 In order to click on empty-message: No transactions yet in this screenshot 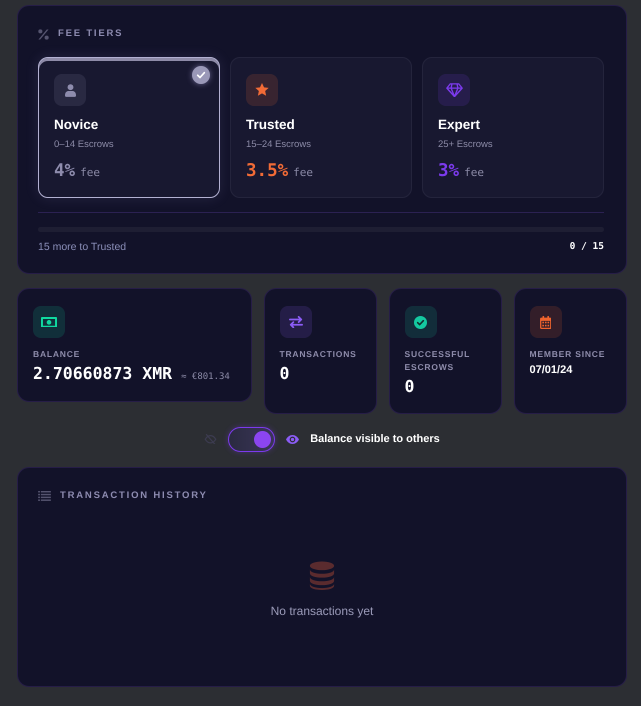, I will do `click(322, 611)`.